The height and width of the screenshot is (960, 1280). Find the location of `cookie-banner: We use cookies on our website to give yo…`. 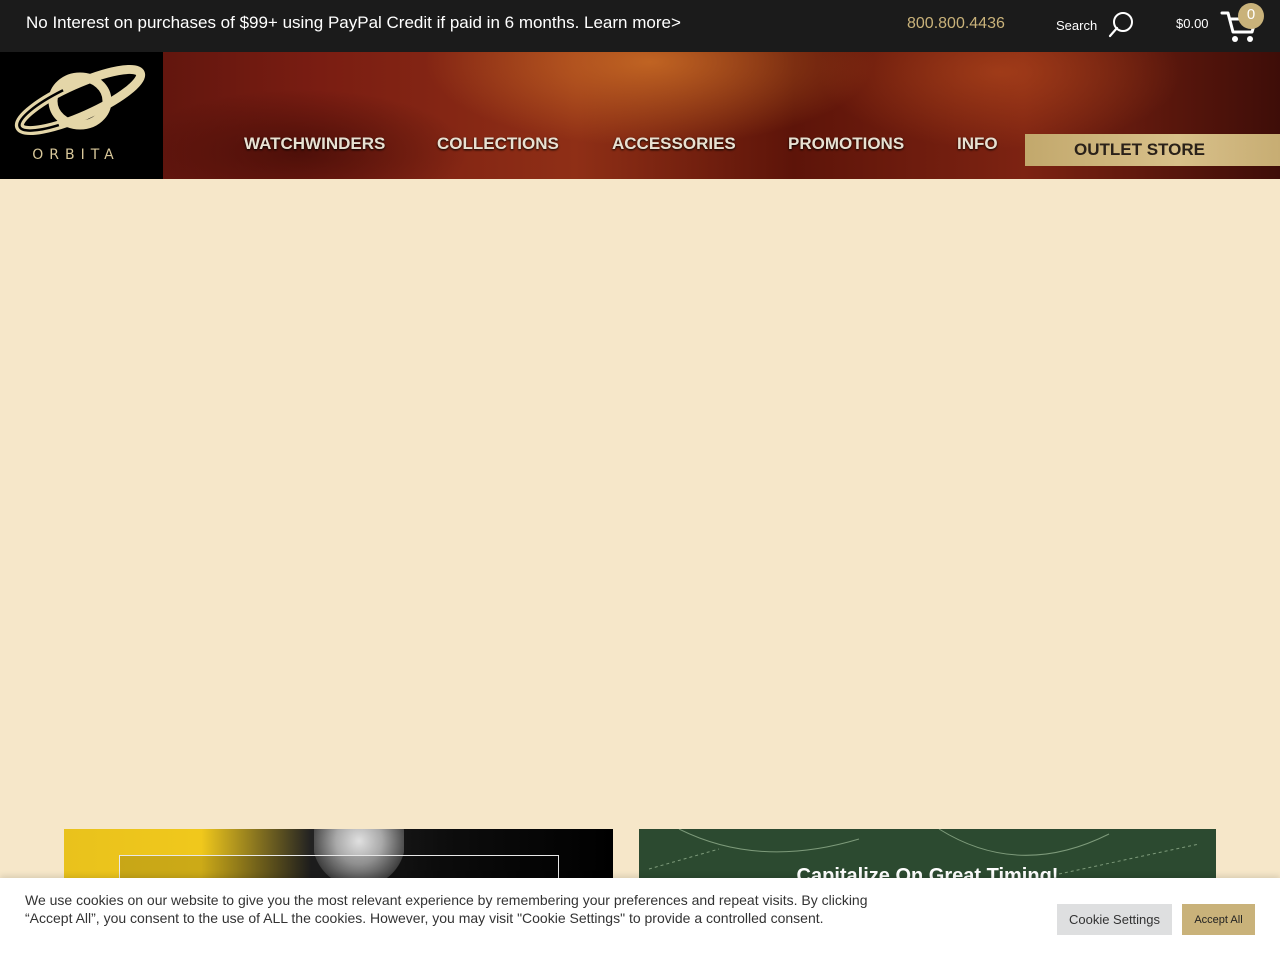

cookie-banner: We use cookies on our website to give yo… is located at coordinates (640, 919).